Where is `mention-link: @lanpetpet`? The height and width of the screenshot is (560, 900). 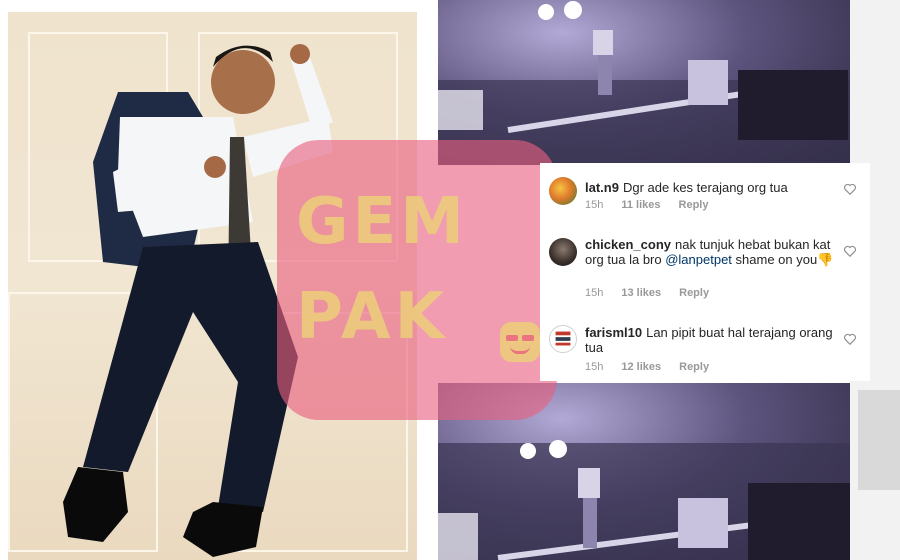 mention-link: @lanpetpet is located at coordinates (698, 259).